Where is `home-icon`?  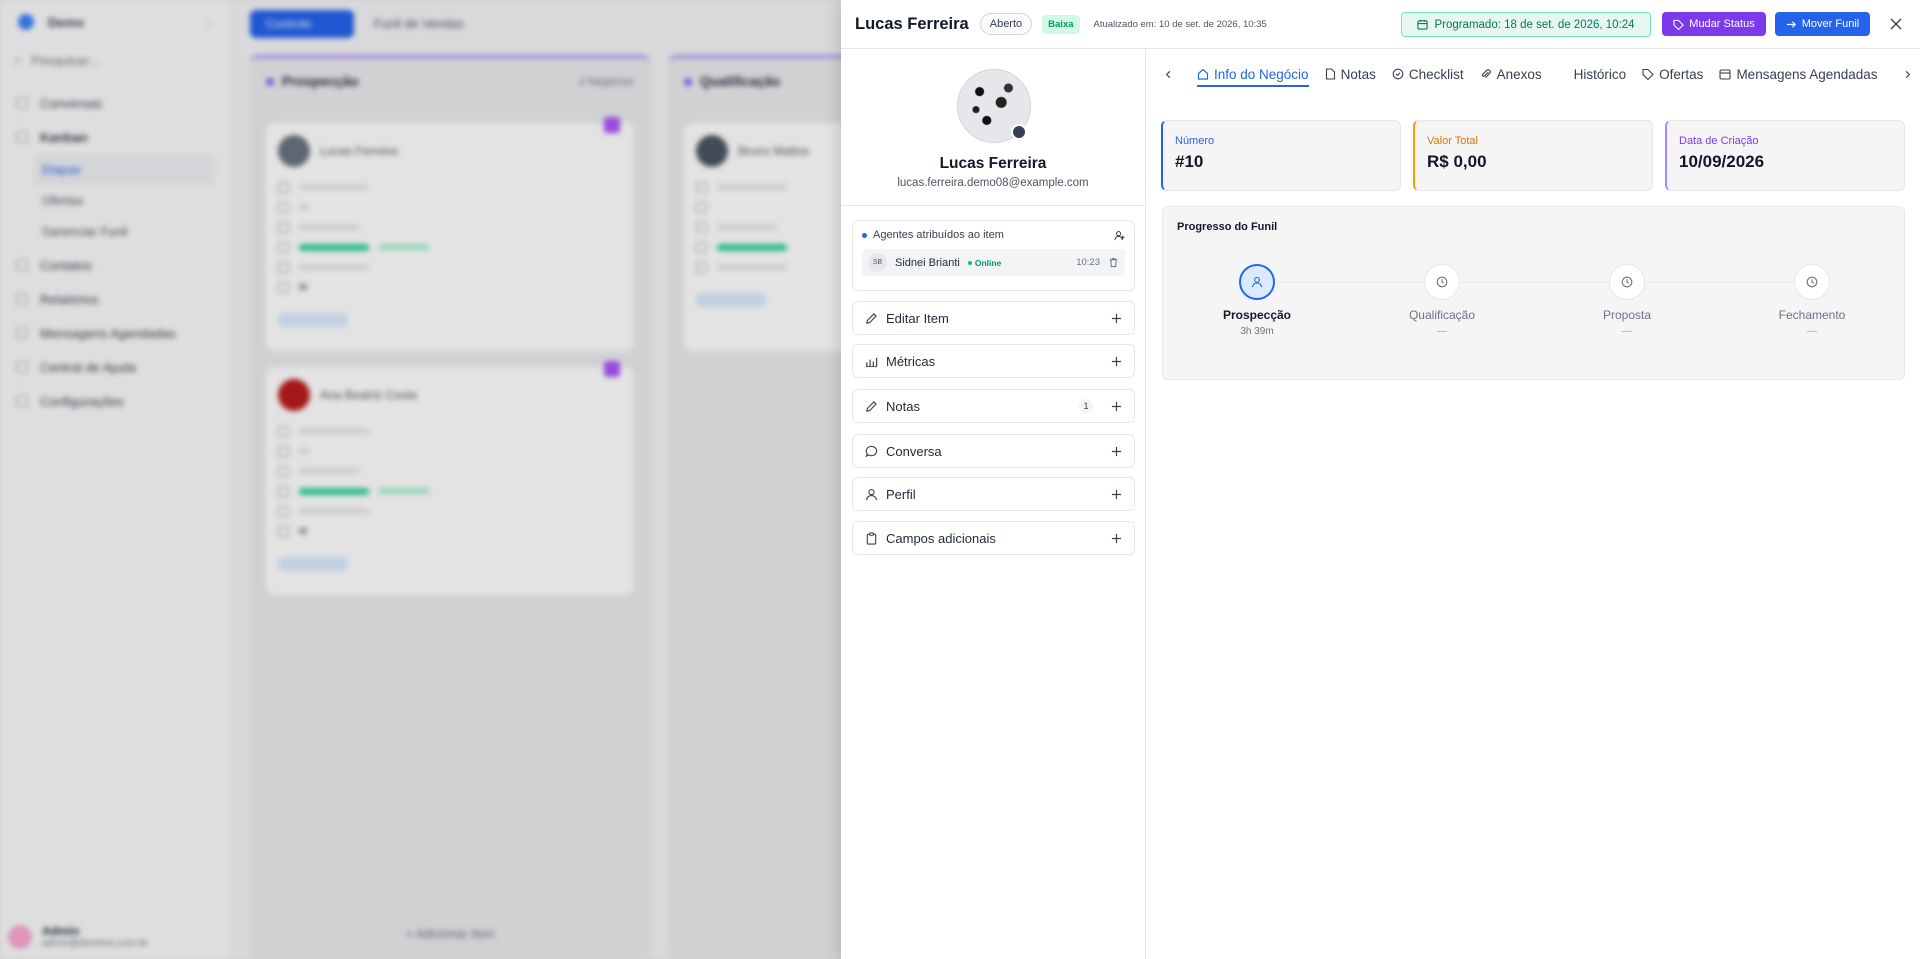 home-icon is located at coordinates (1203, 74).